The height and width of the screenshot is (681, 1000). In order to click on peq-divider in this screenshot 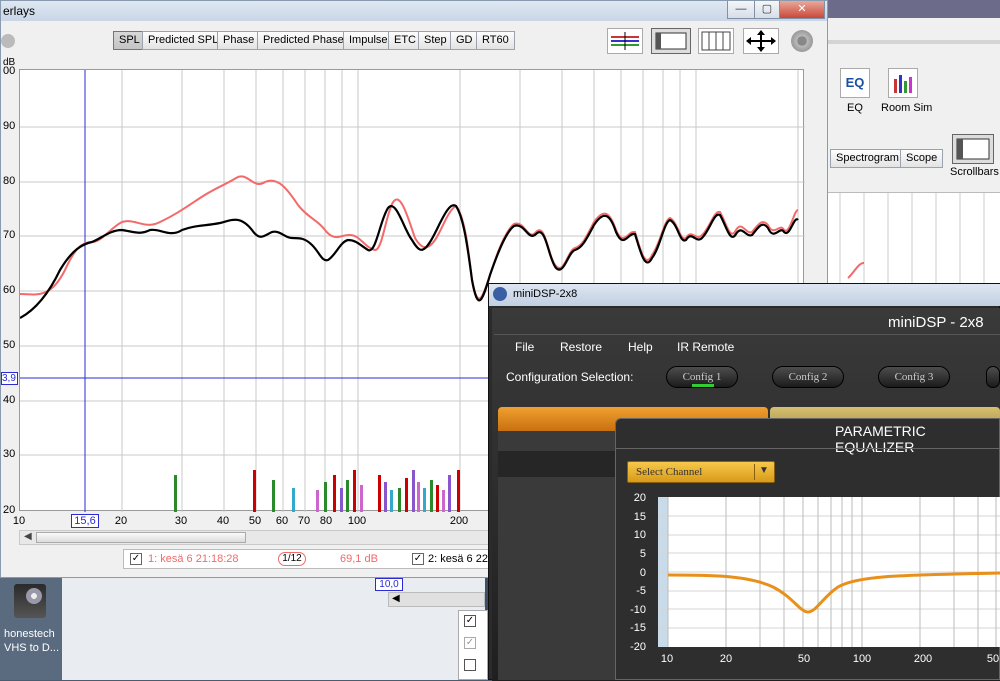, I will do `click(808, 448)`.